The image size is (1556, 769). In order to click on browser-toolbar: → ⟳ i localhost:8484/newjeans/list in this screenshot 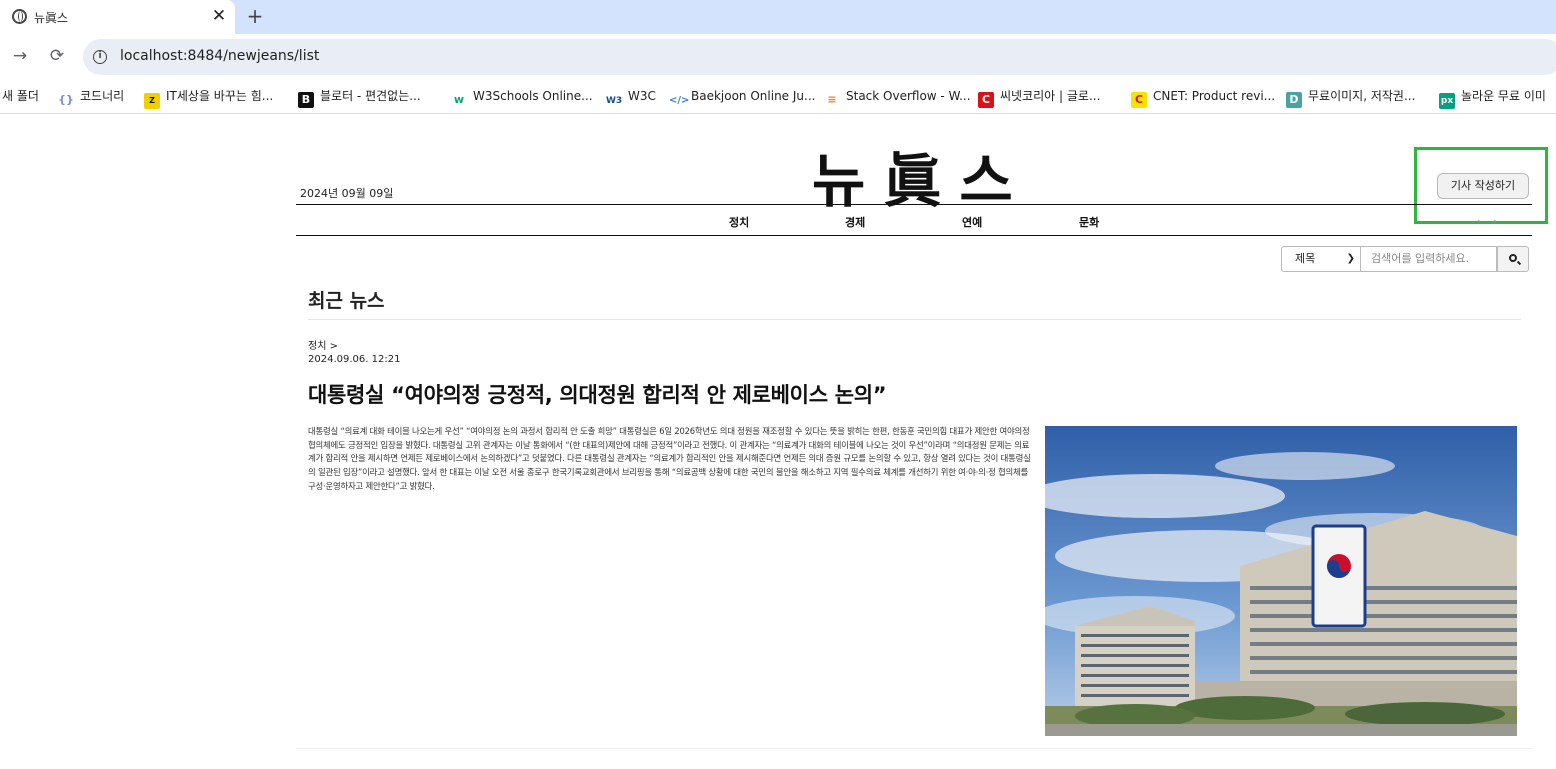, I will do `click(778, 57)`.